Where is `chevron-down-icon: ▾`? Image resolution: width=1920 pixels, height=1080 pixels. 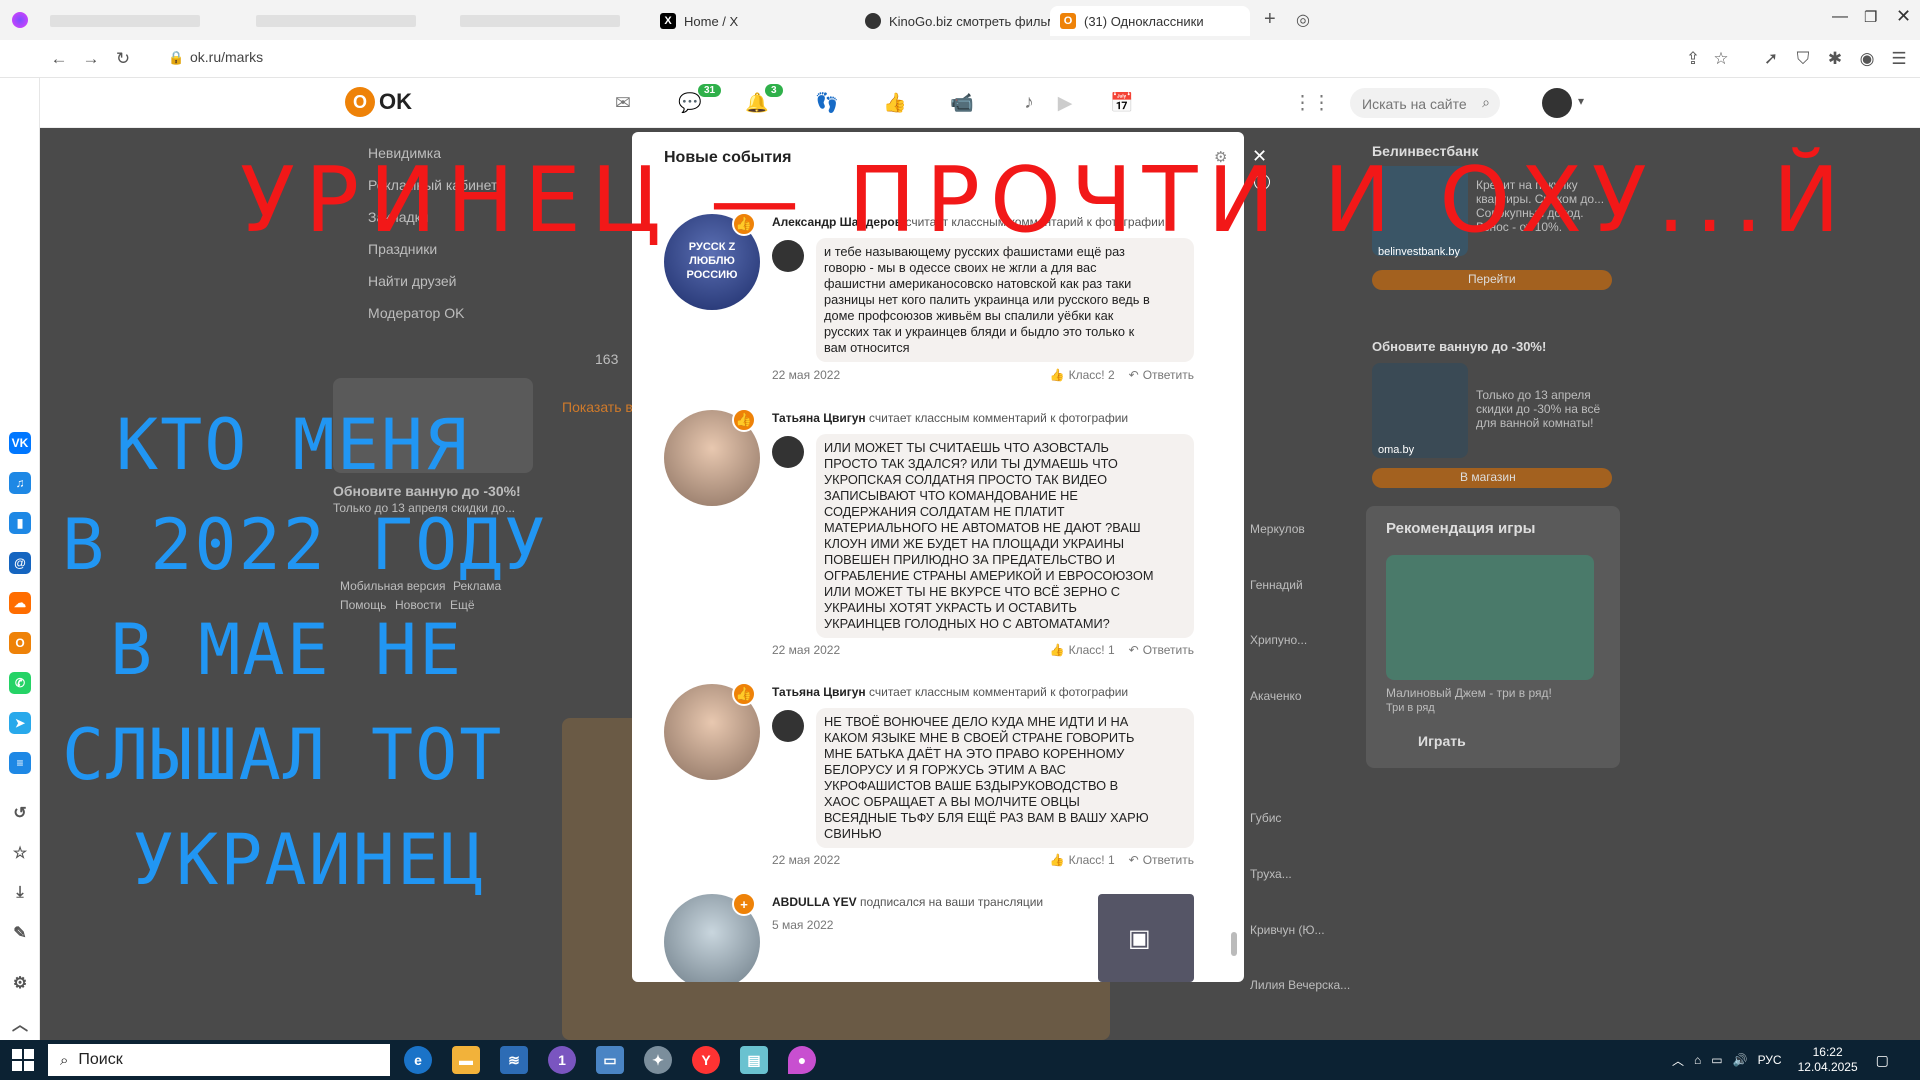
chevron-down-icon: ▾ is located at coordinates (1581, 101).